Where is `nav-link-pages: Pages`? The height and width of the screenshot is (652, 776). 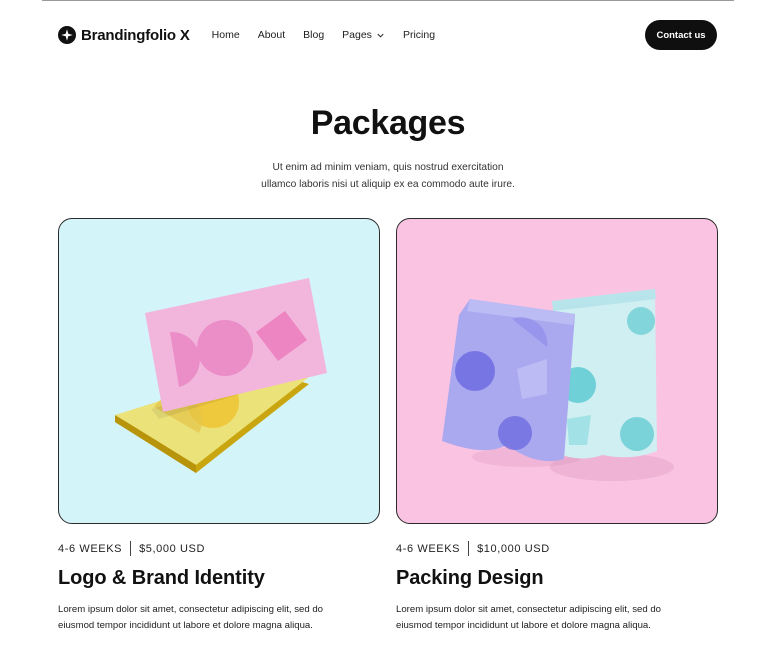
nav-link-pages: Pages is located at coordinates (363, 35).